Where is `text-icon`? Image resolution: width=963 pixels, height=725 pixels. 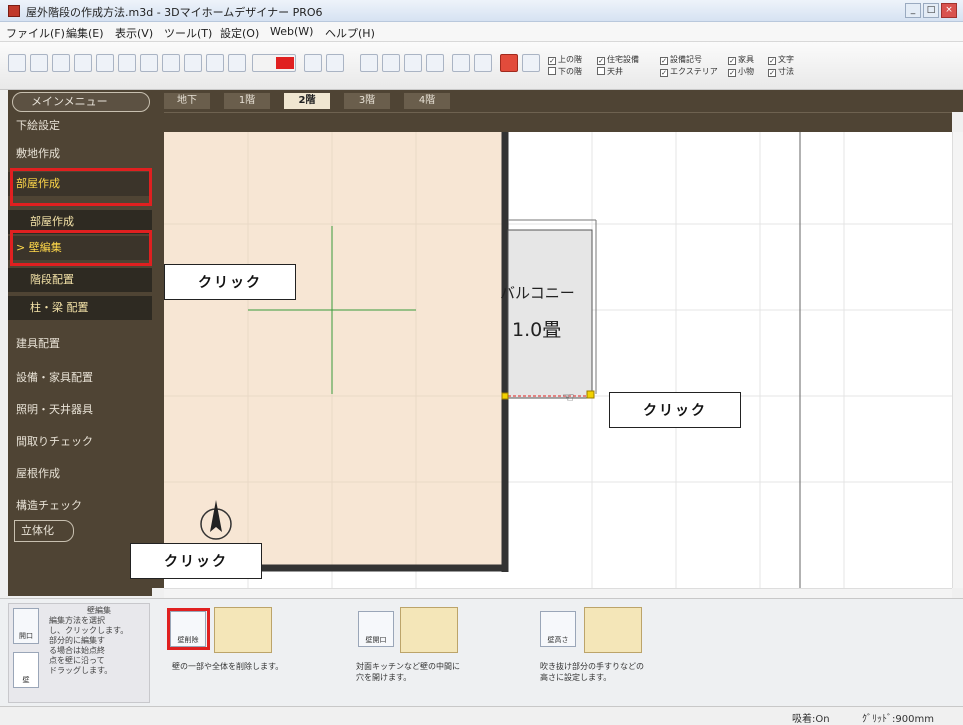
text-icon is located at coordinates (369, 63).